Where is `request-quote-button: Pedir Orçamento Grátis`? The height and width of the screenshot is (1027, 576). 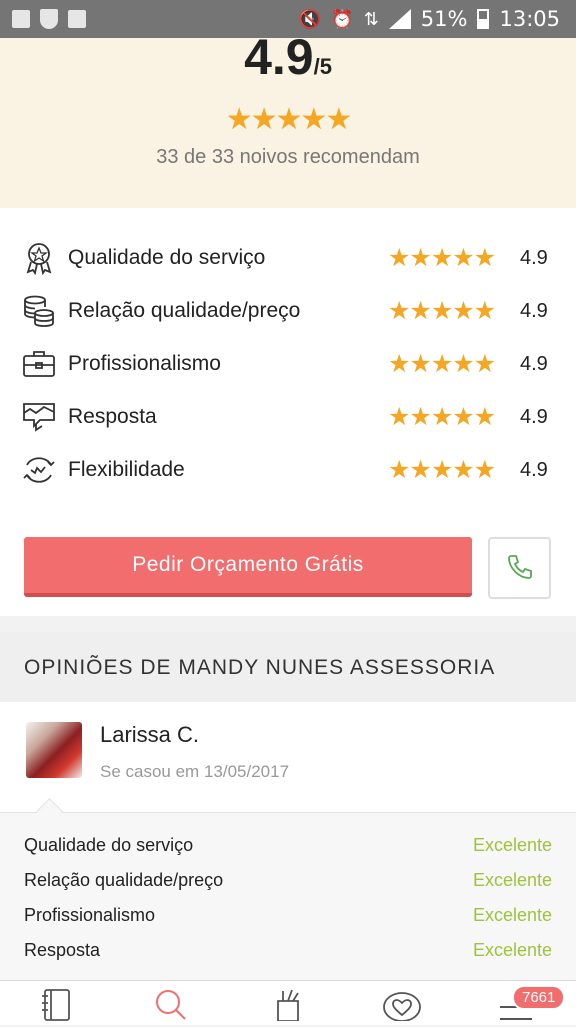
request-quote-button: Pedir Orçamento Grátis is located at coordinates (248, 567).